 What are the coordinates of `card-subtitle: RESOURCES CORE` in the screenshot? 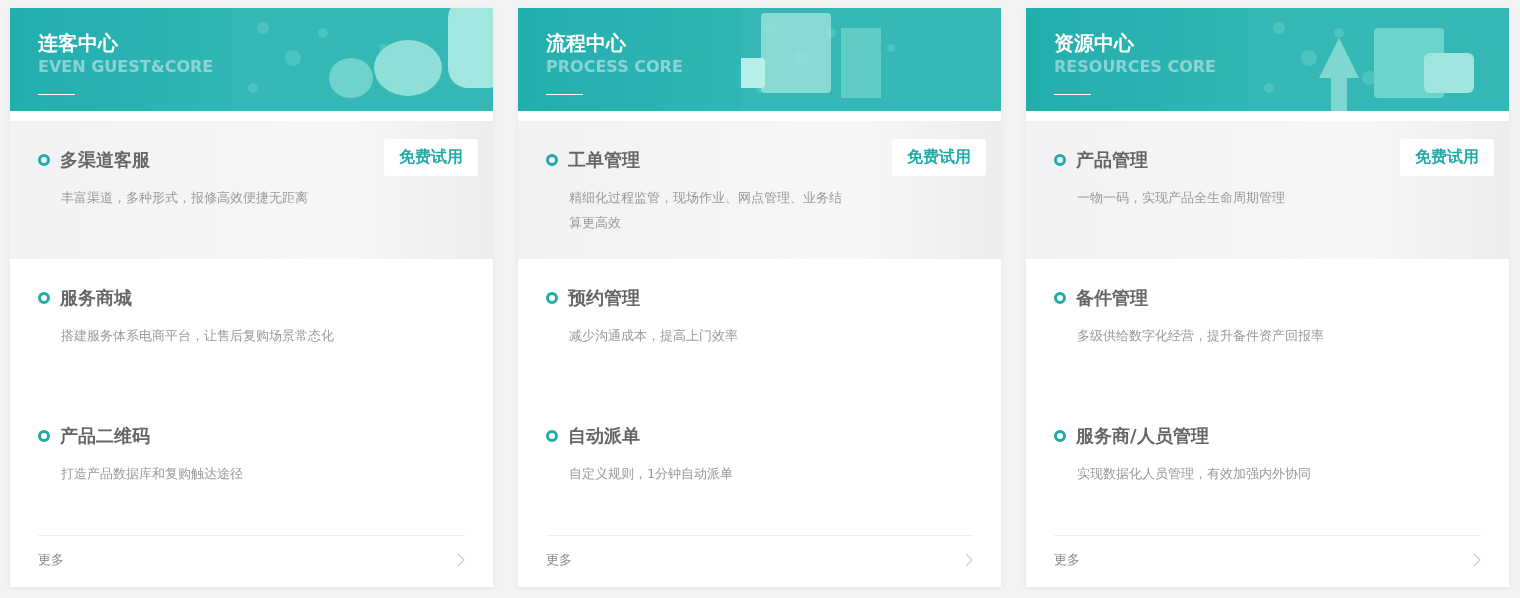 It's located at (1136, 67).